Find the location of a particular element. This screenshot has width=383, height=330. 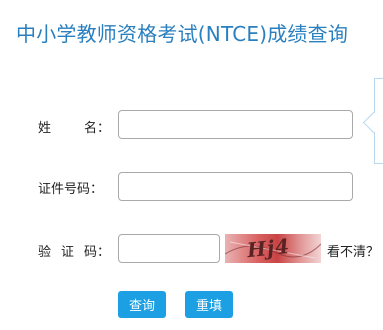

captcha-image: Hj4 is located at coordinates (273, 248).